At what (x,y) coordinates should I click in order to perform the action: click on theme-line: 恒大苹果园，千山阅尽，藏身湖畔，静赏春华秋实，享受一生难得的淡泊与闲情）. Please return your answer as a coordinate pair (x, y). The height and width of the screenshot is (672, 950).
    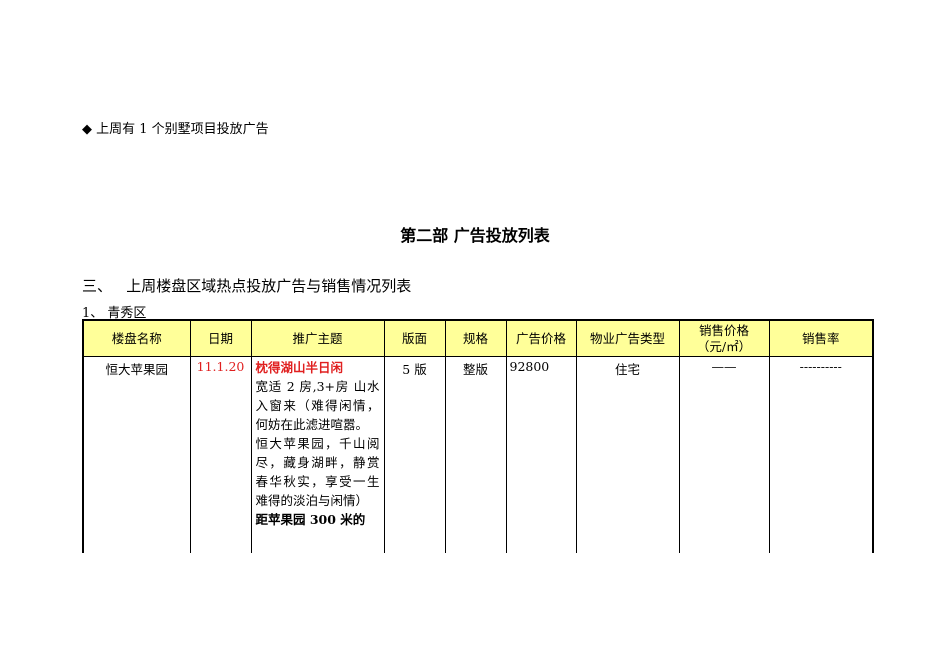
    Looking at the image, I should click on (317, 472).